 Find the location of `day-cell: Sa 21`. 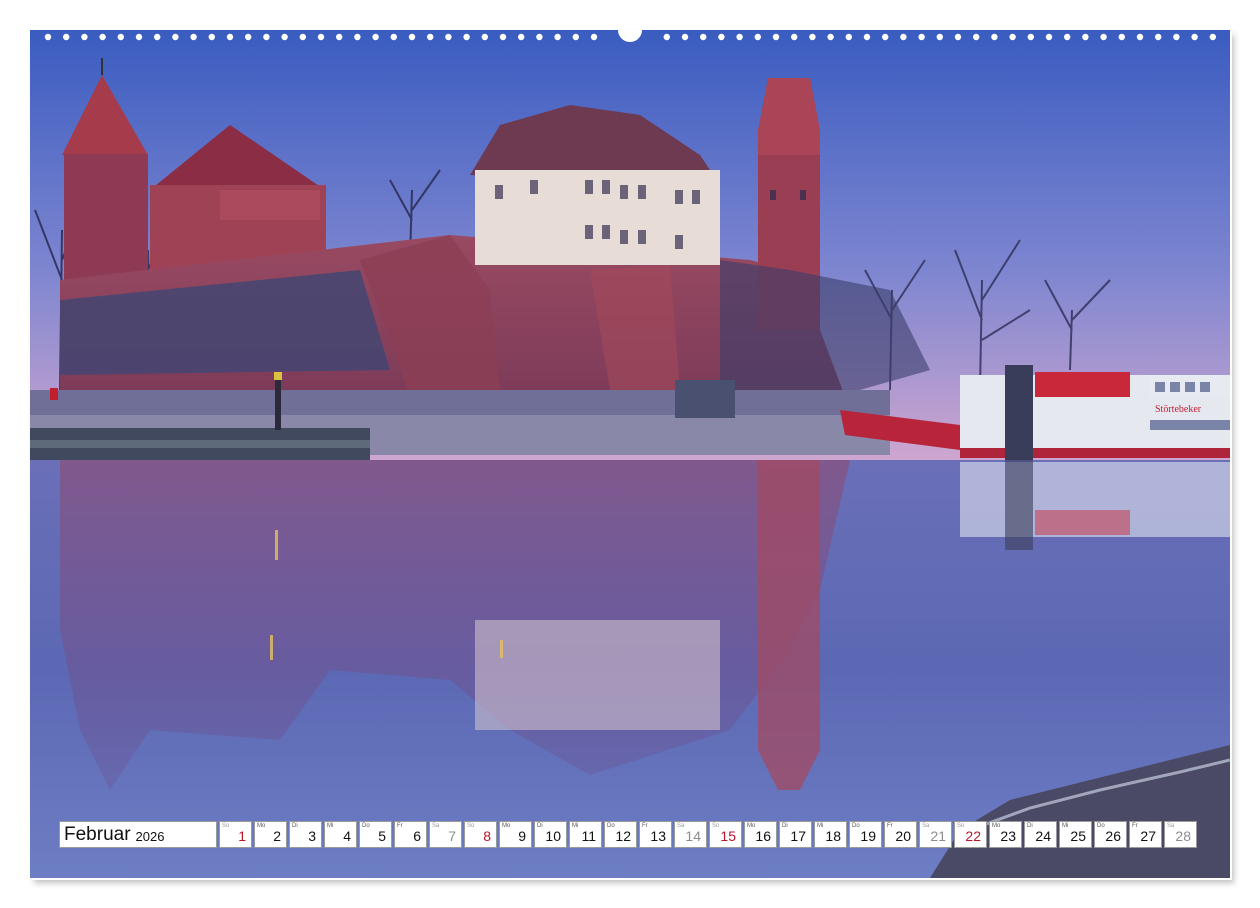

day-cell: Sa 21 is located at coordinates (935, 834).